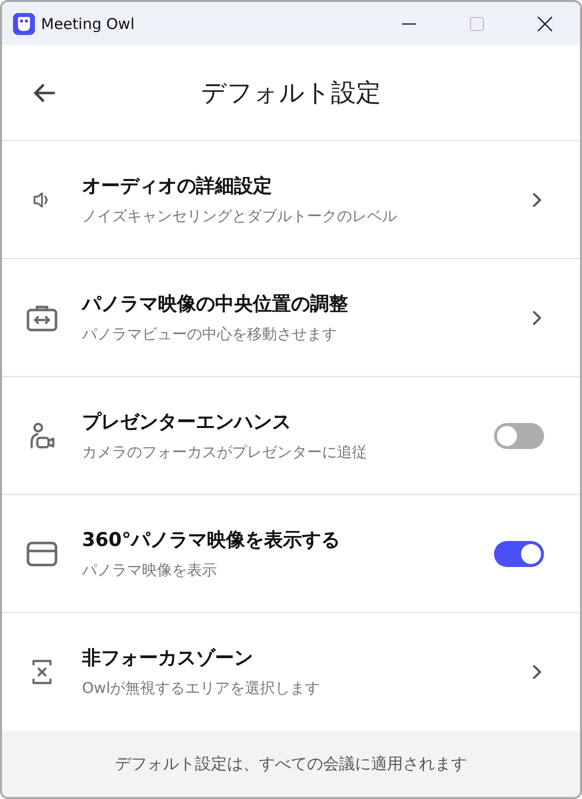  Describe the element at coordinates (224, 452) in the screenshot. I see `setting-description: カメラのフォーカスがプレゼンターに追従` at that location.